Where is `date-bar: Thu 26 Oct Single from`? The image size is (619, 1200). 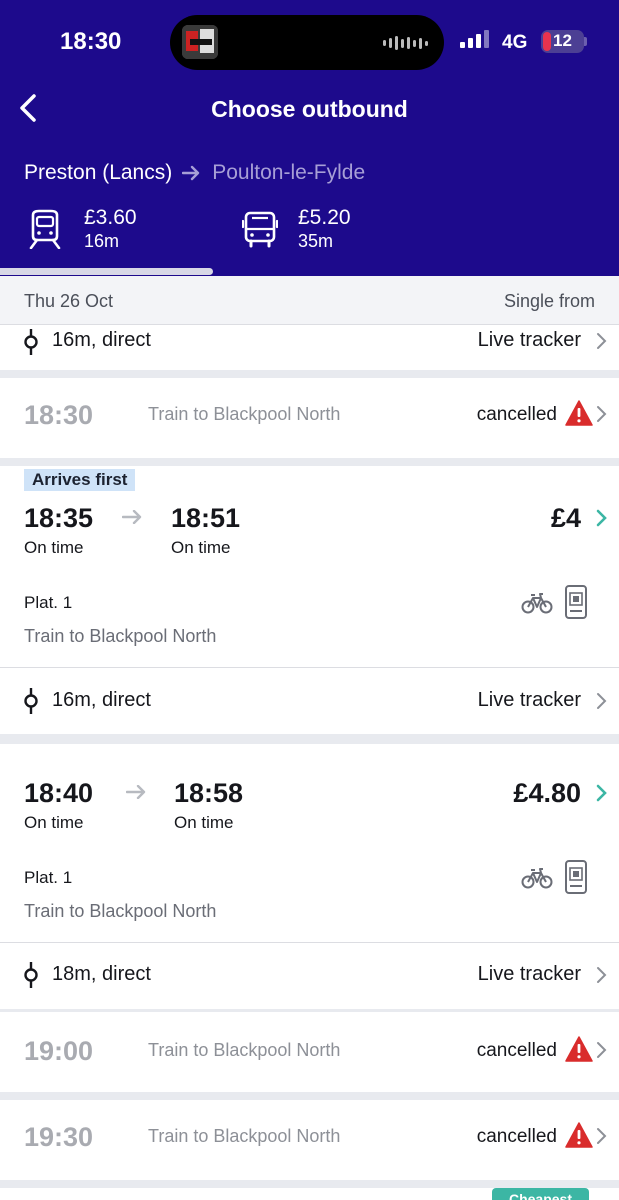 date-bar: Thu 26 Oct Single from is located at coordinates (309, 300).